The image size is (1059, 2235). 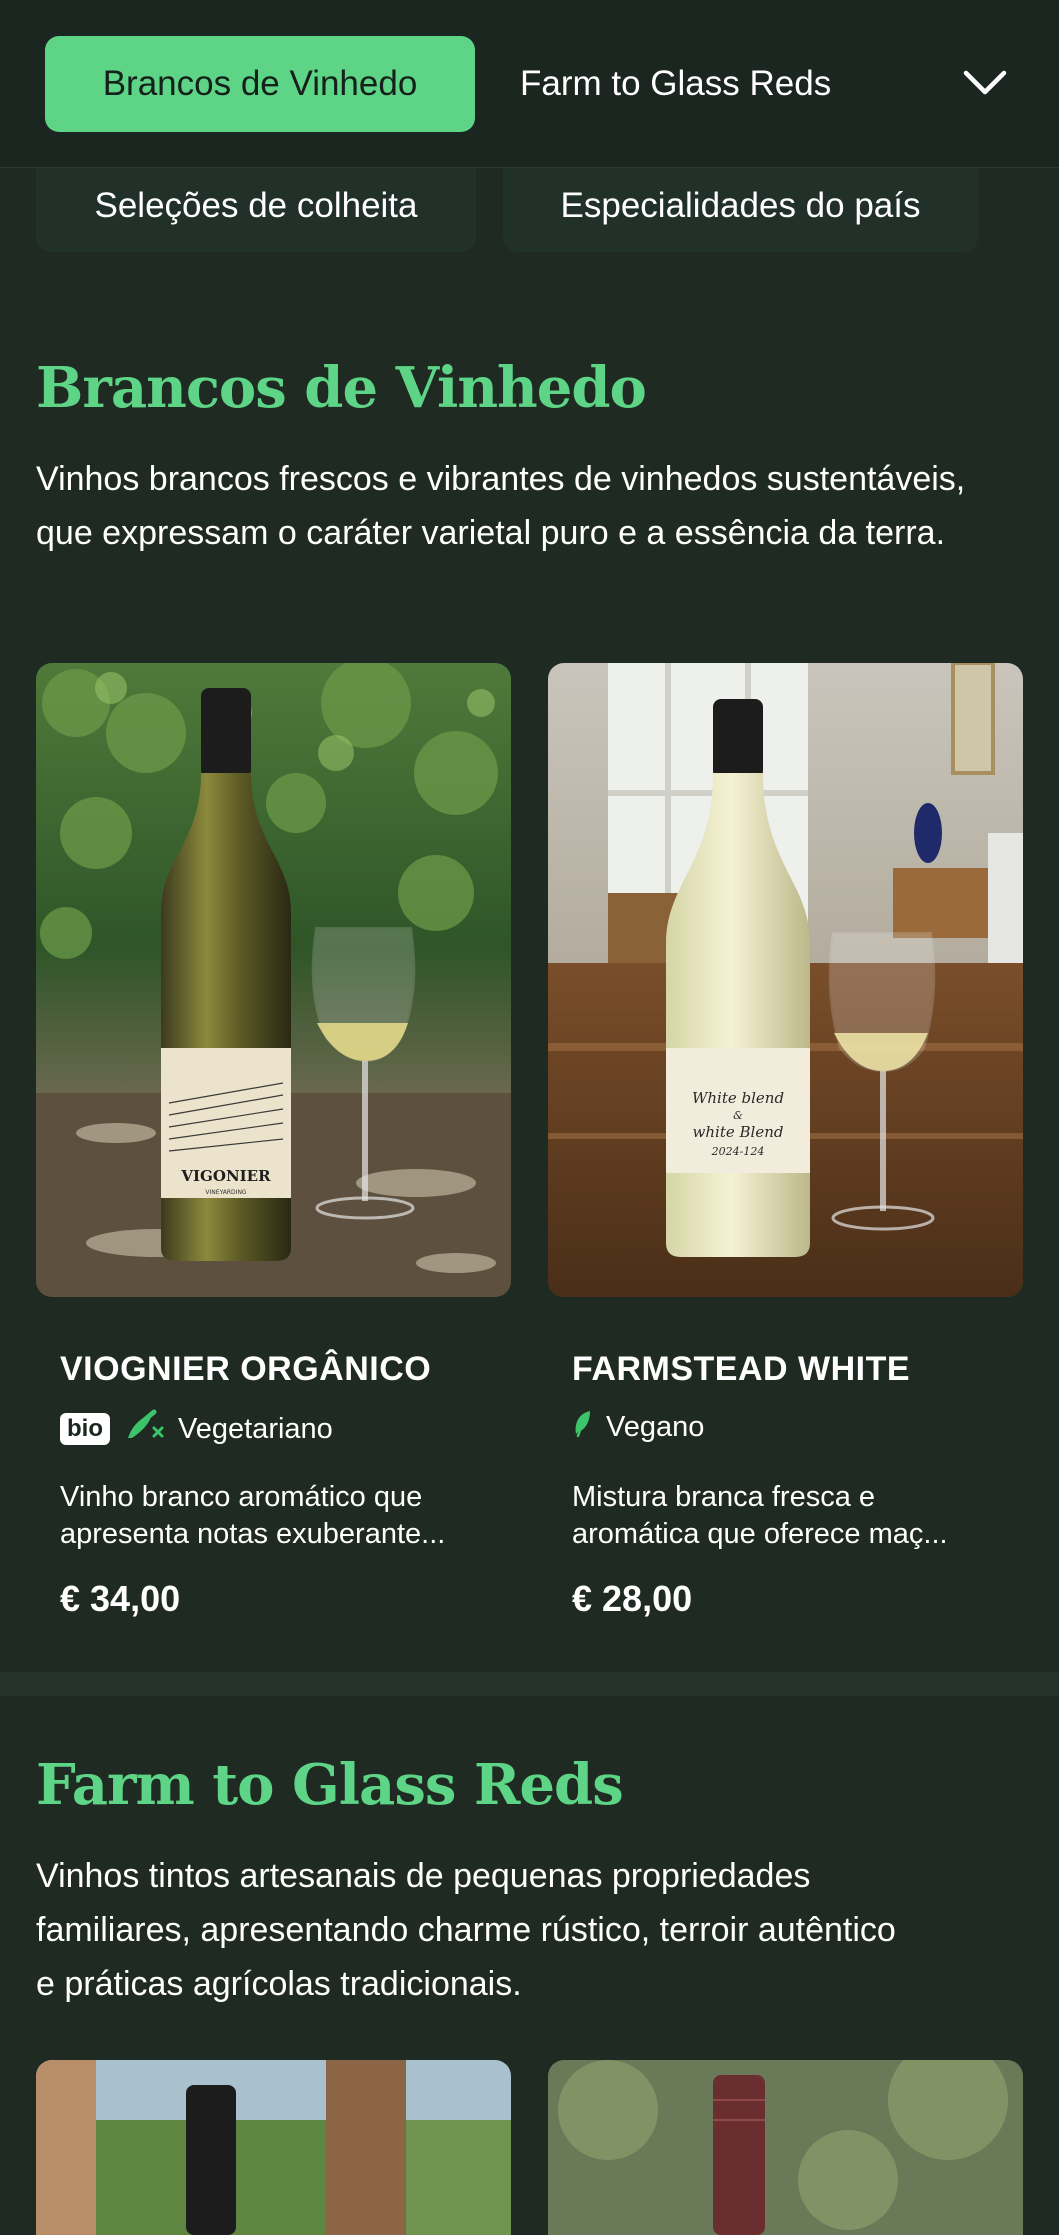 What do you see at coordinates (724, 1497) in the screenshot?
I see `description-line: Mistura branca fresca e` at bounding box center [724, 1497].